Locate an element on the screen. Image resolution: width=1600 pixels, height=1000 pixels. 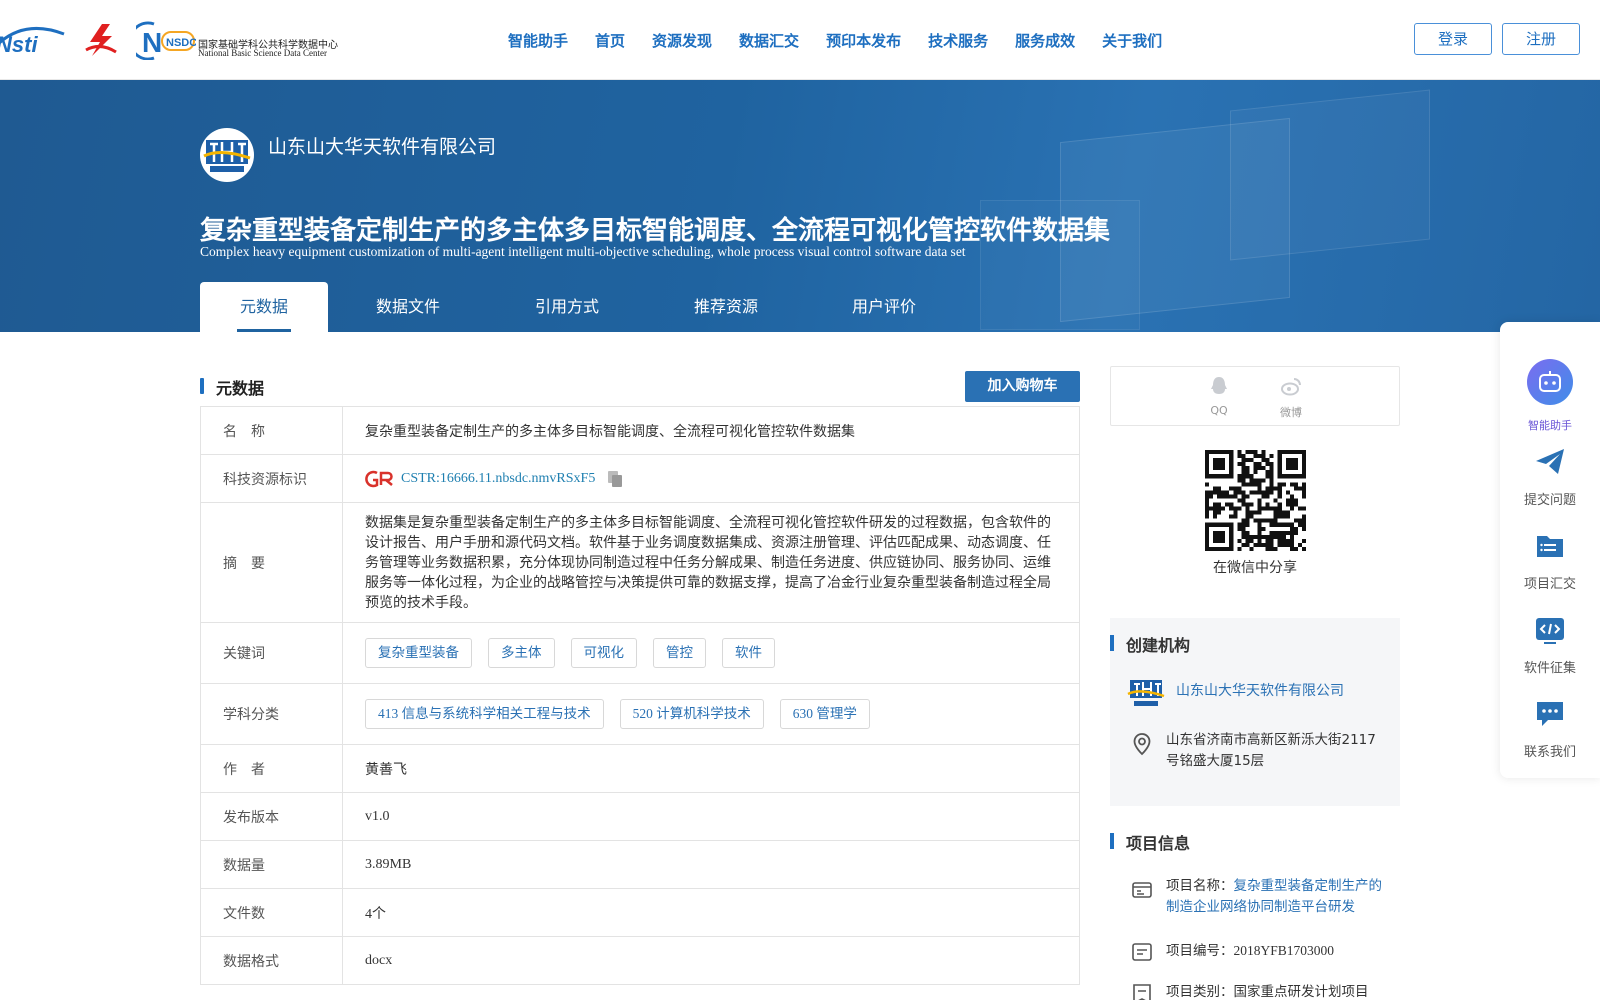
main-nav: 智能助手 首页 资源发现 数据汇交 预印本发布 技术服务 服务成效 关于我们 is located at coordinates (848, 40).